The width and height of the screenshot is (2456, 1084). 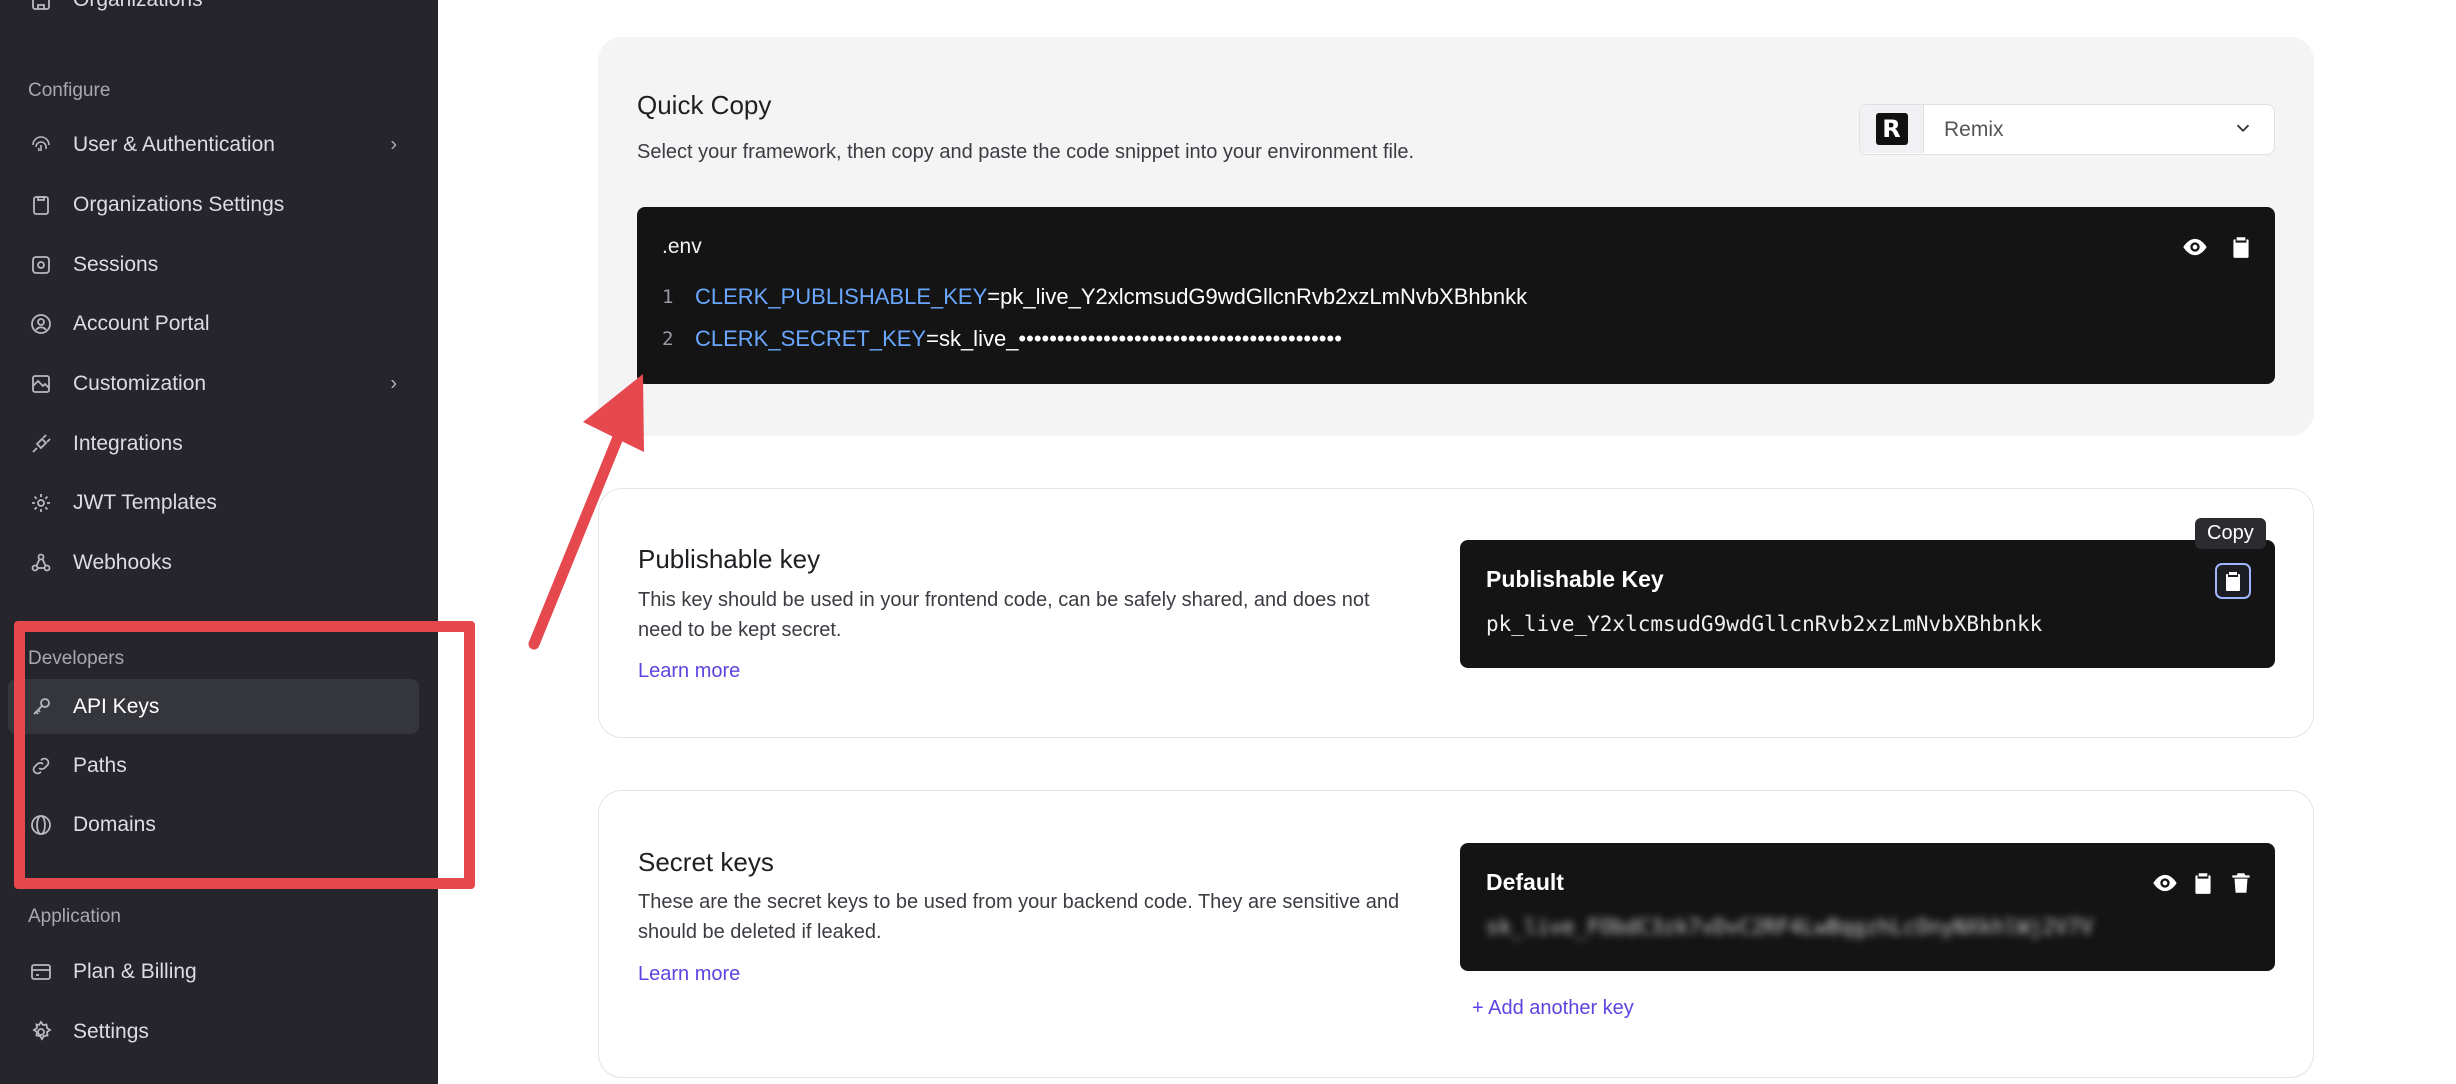 What do you see at coordinates (213, 13) in the screenshot?
I see `sidebar-item-organizations: Organizations` at bounding box center [213, 13].